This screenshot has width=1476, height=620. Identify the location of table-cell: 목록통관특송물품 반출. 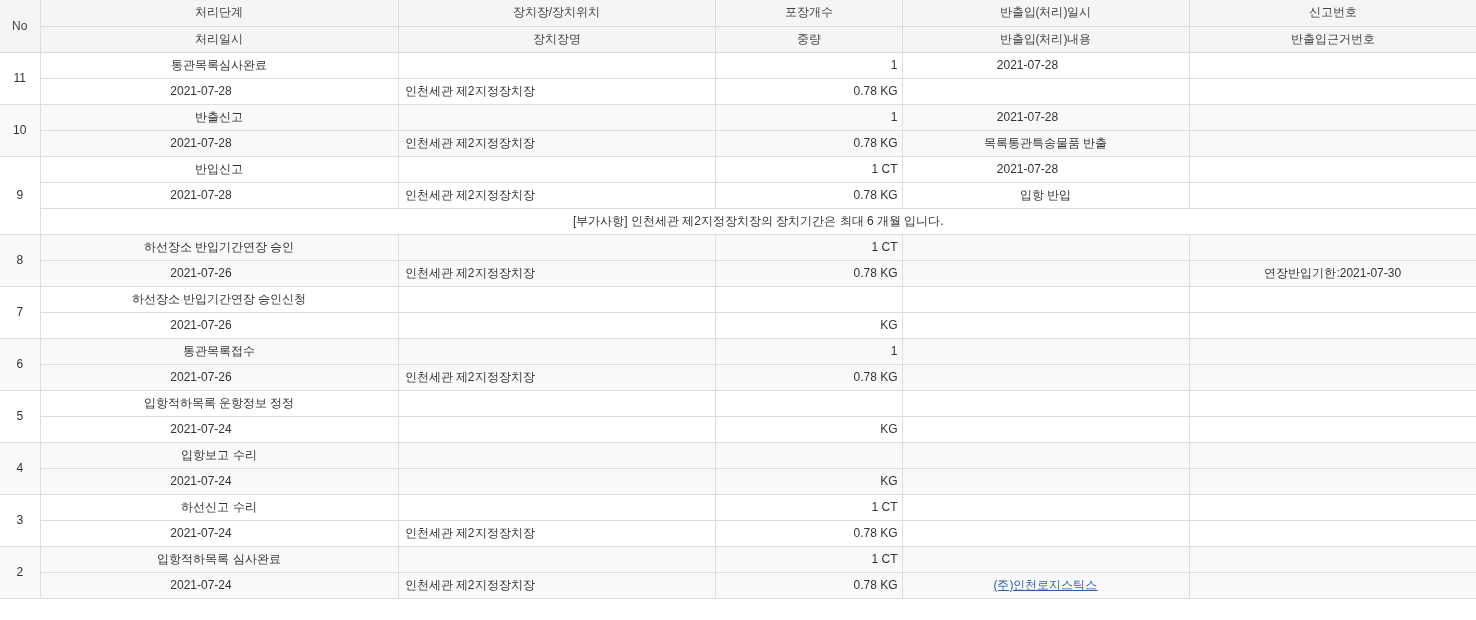
(1045, 143).